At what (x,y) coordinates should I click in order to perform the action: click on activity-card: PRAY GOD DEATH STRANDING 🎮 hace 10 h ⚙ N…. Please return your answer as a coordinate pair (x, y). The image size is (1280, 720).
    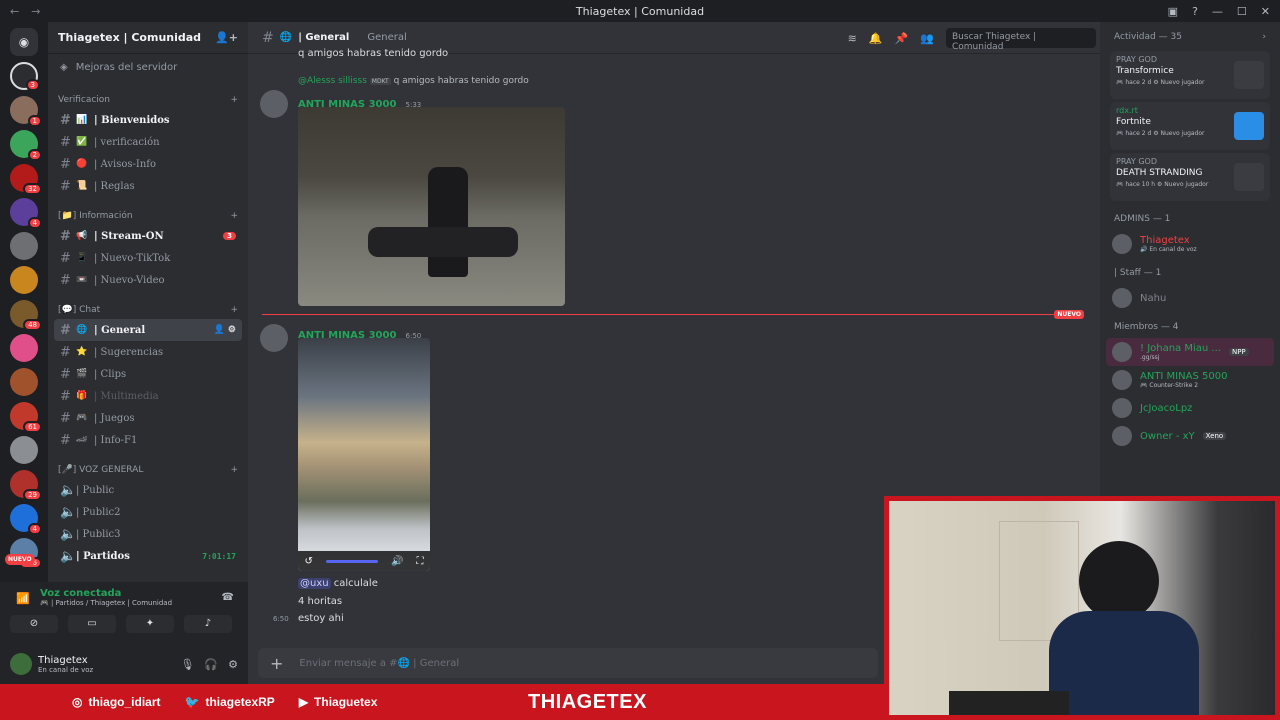
    Looking at the image, I should click on (1190, 177).